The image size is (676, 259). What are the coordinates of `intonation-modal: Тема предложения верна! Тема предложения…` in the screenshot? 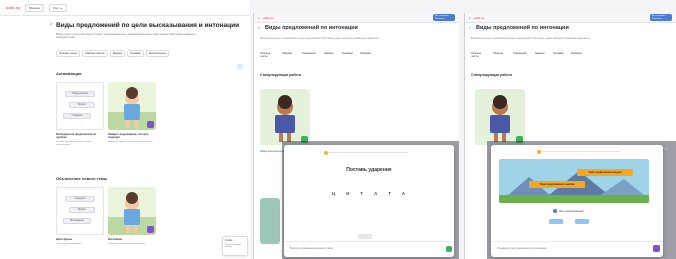 It's located at (577, 201).